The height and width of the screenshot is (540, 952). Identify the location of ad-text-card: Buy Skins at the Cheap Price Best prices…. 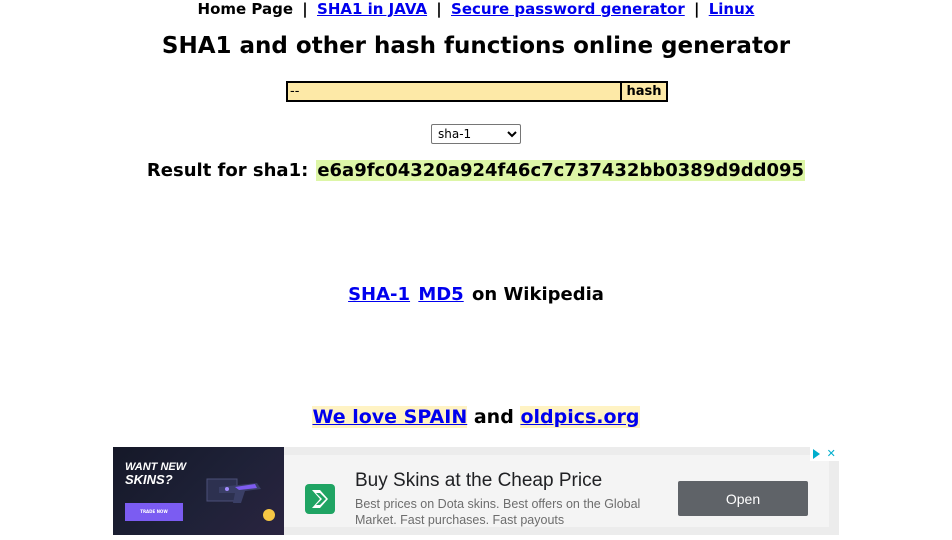
(556, 491).